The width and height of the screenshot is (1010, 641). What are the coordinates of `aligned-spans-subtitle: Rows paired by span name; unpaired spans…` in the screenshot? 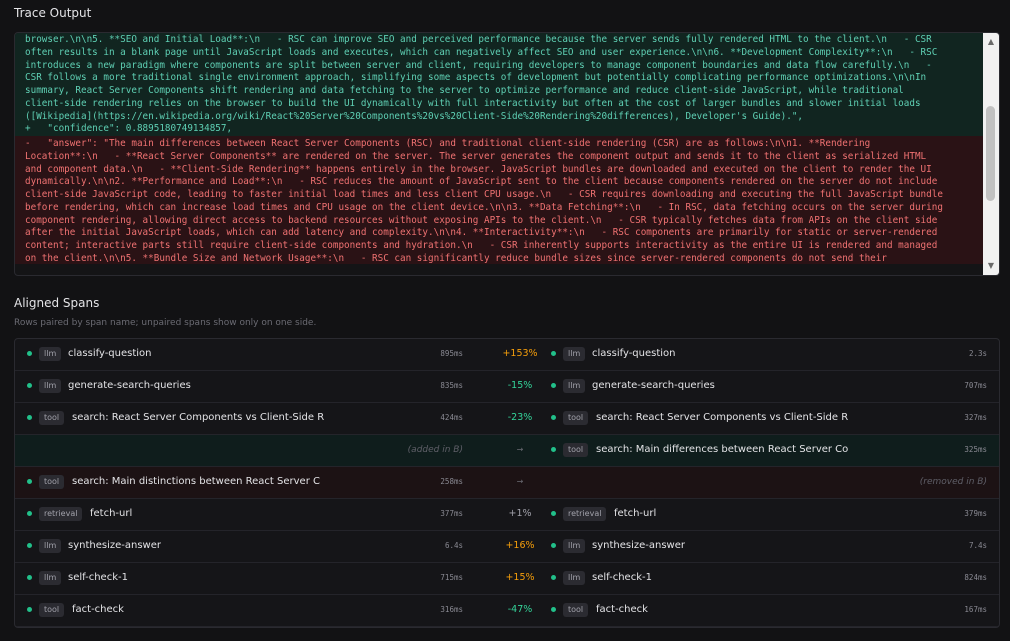 It's located at (165, 323).